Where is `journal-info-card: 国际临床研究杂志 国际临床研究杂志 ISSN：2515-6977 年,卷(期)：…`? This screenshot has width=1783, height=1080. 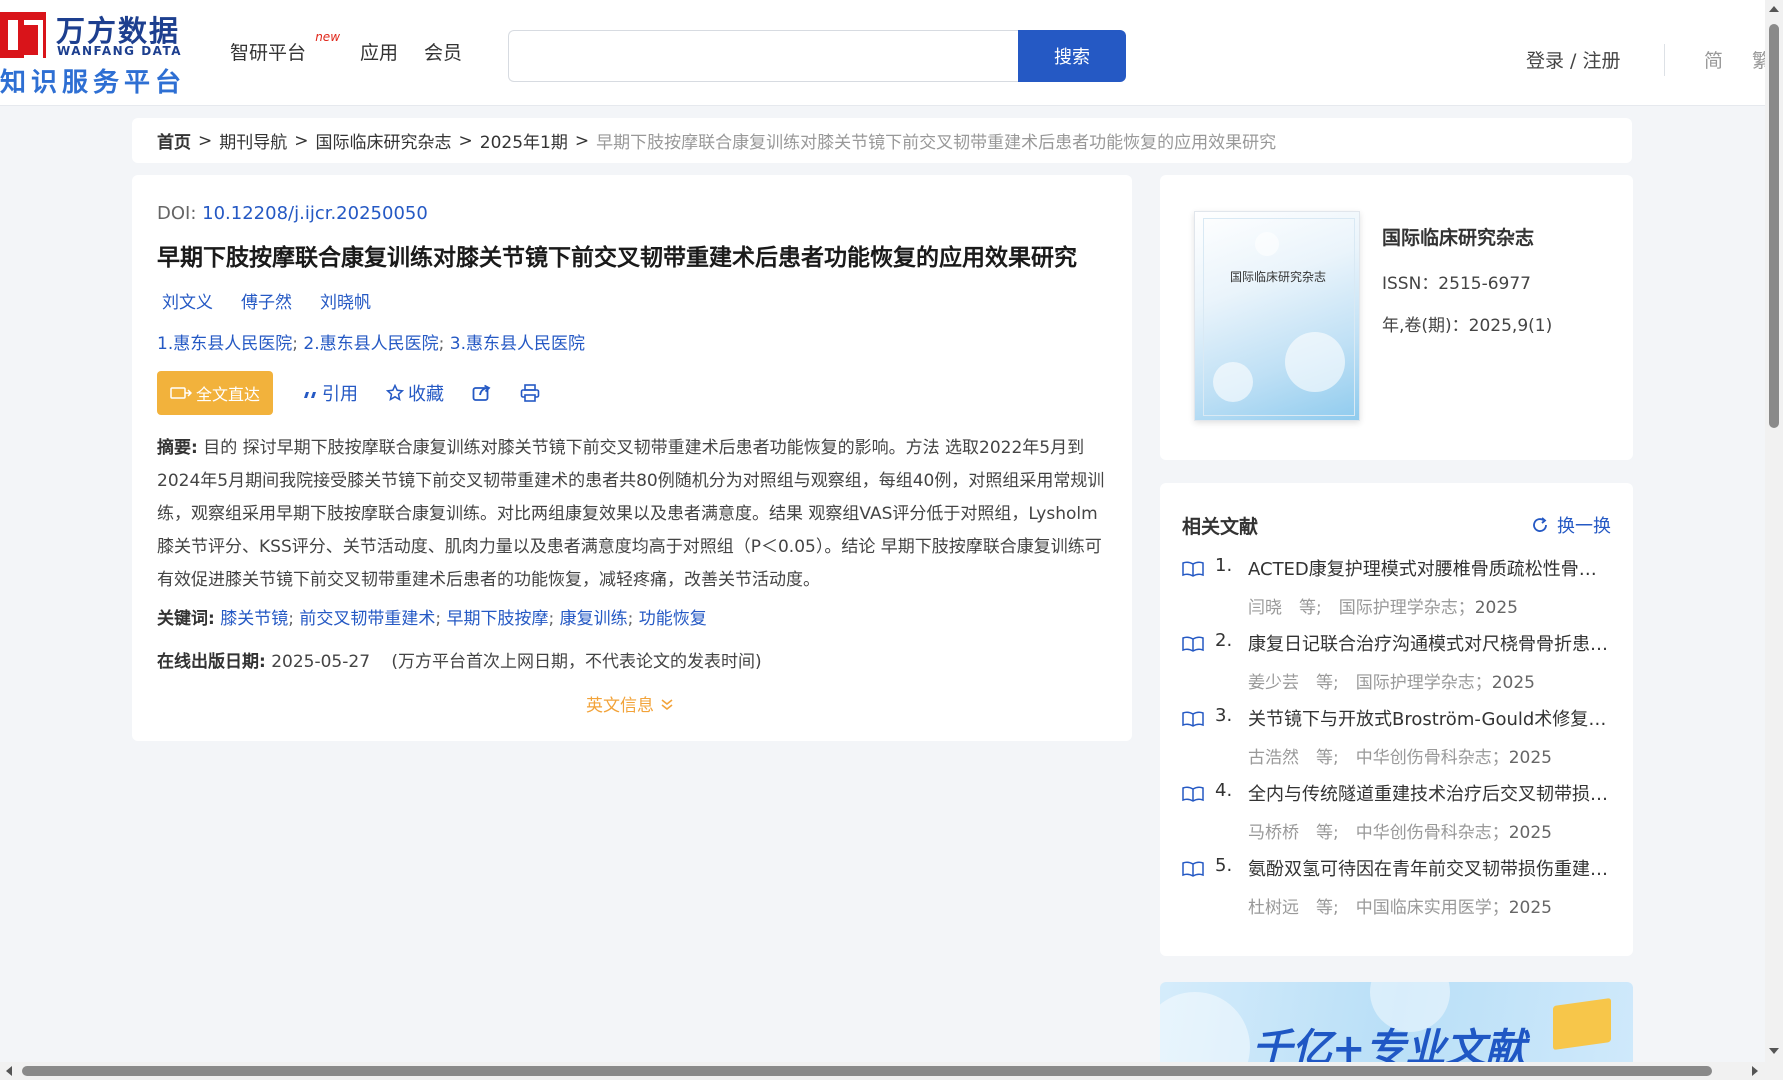 journal-info-card: 国际临床研究杂志 国际临床研究杂志 ISSN：2515-6977 年,卷(期)：… is located at coordinates (1396, 317).